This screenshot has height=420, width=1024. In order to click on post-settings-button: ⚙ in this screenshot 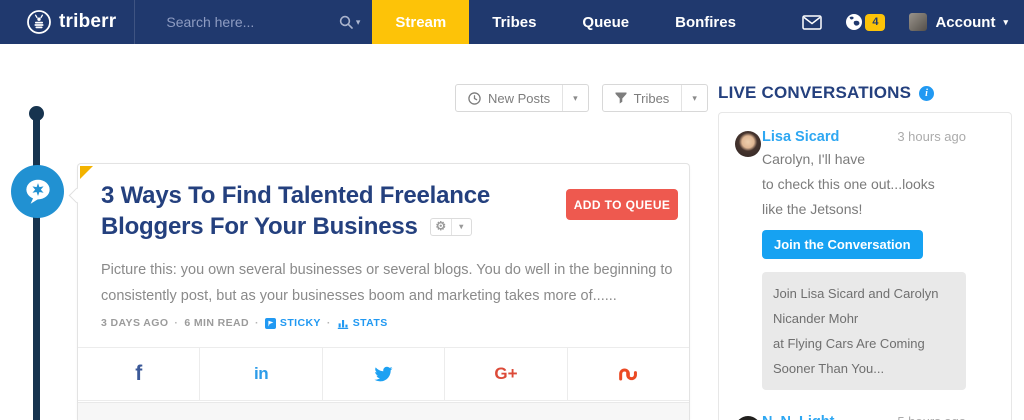, I will do `click(441, 227)`.